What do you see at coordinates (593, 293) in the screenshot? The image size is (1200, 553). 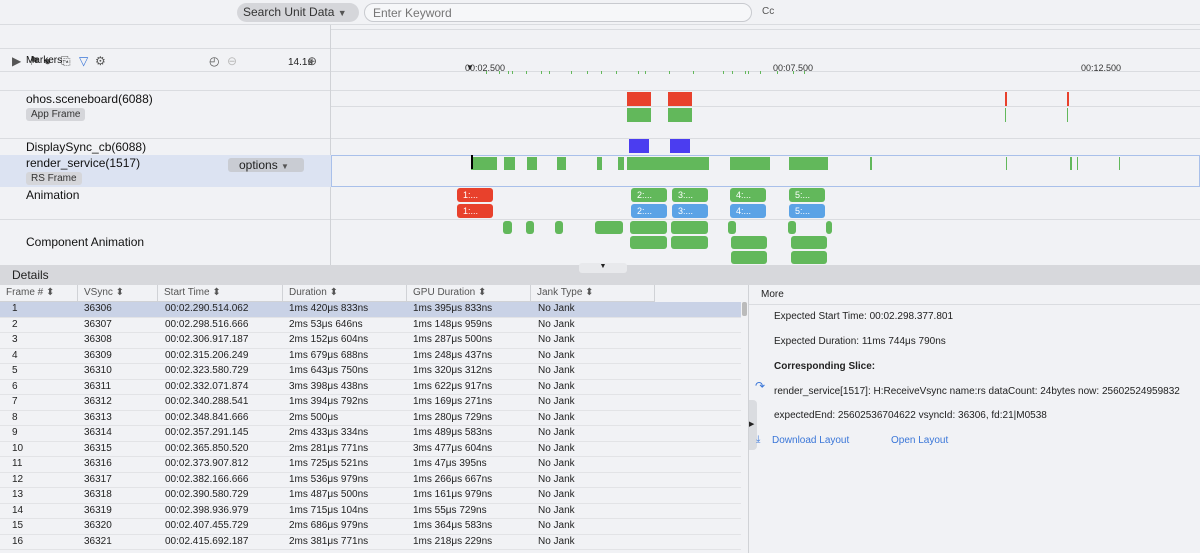 I see `column-header: Jank Type ⬍` at bounding box center [593, 293].